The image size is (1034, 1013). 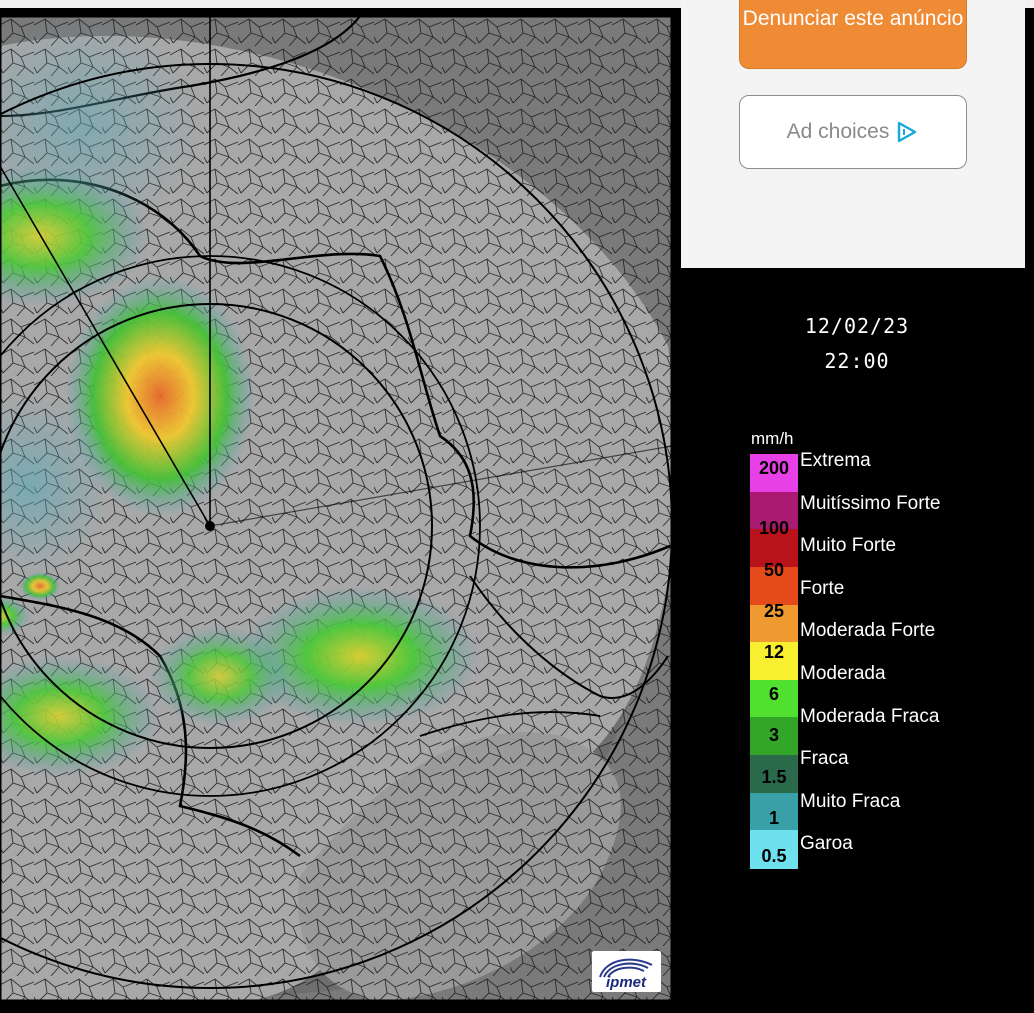 What do you see at coordinates (774, 468) in the screenshot?
I see `scale-value-label: 200` at bounding box center [774, 468].